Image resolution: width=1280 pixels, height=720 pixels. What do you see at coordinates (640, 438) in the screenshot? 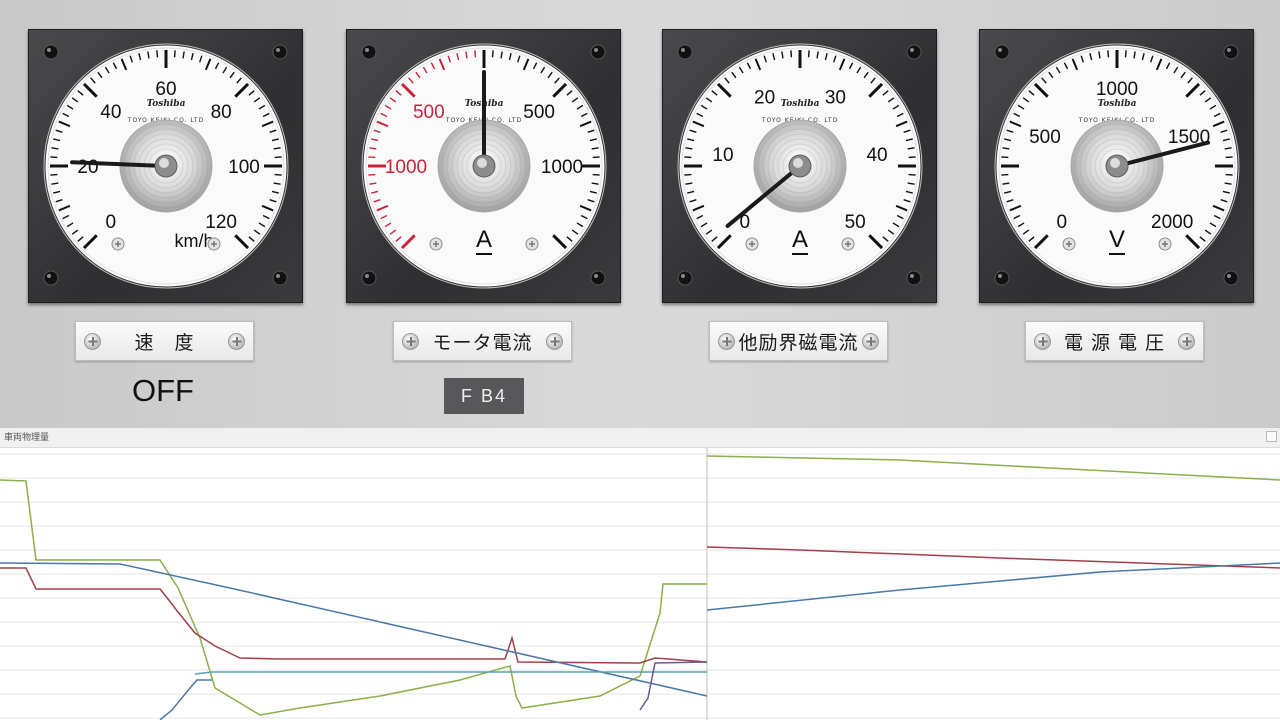
I see `graph-titlebar: 車両物理量` at bounding box center [640, 438].